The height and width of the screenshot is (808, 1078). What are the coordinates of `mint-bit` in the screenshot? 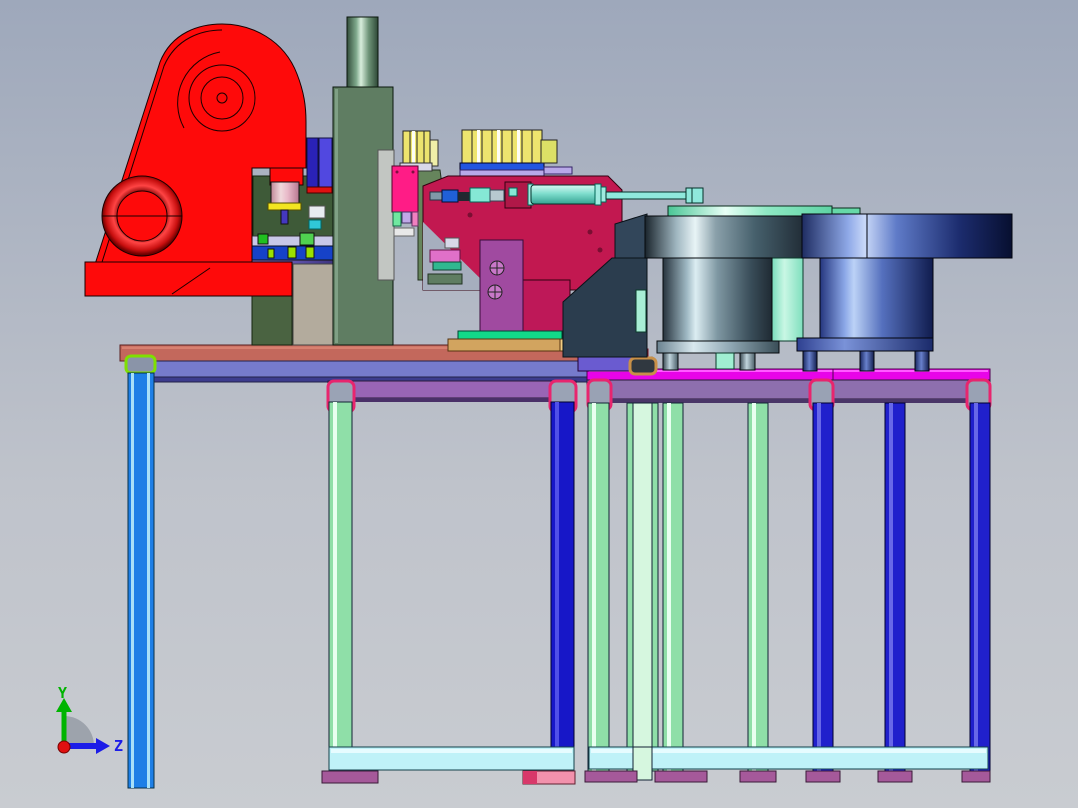 It's located at (397, 219).